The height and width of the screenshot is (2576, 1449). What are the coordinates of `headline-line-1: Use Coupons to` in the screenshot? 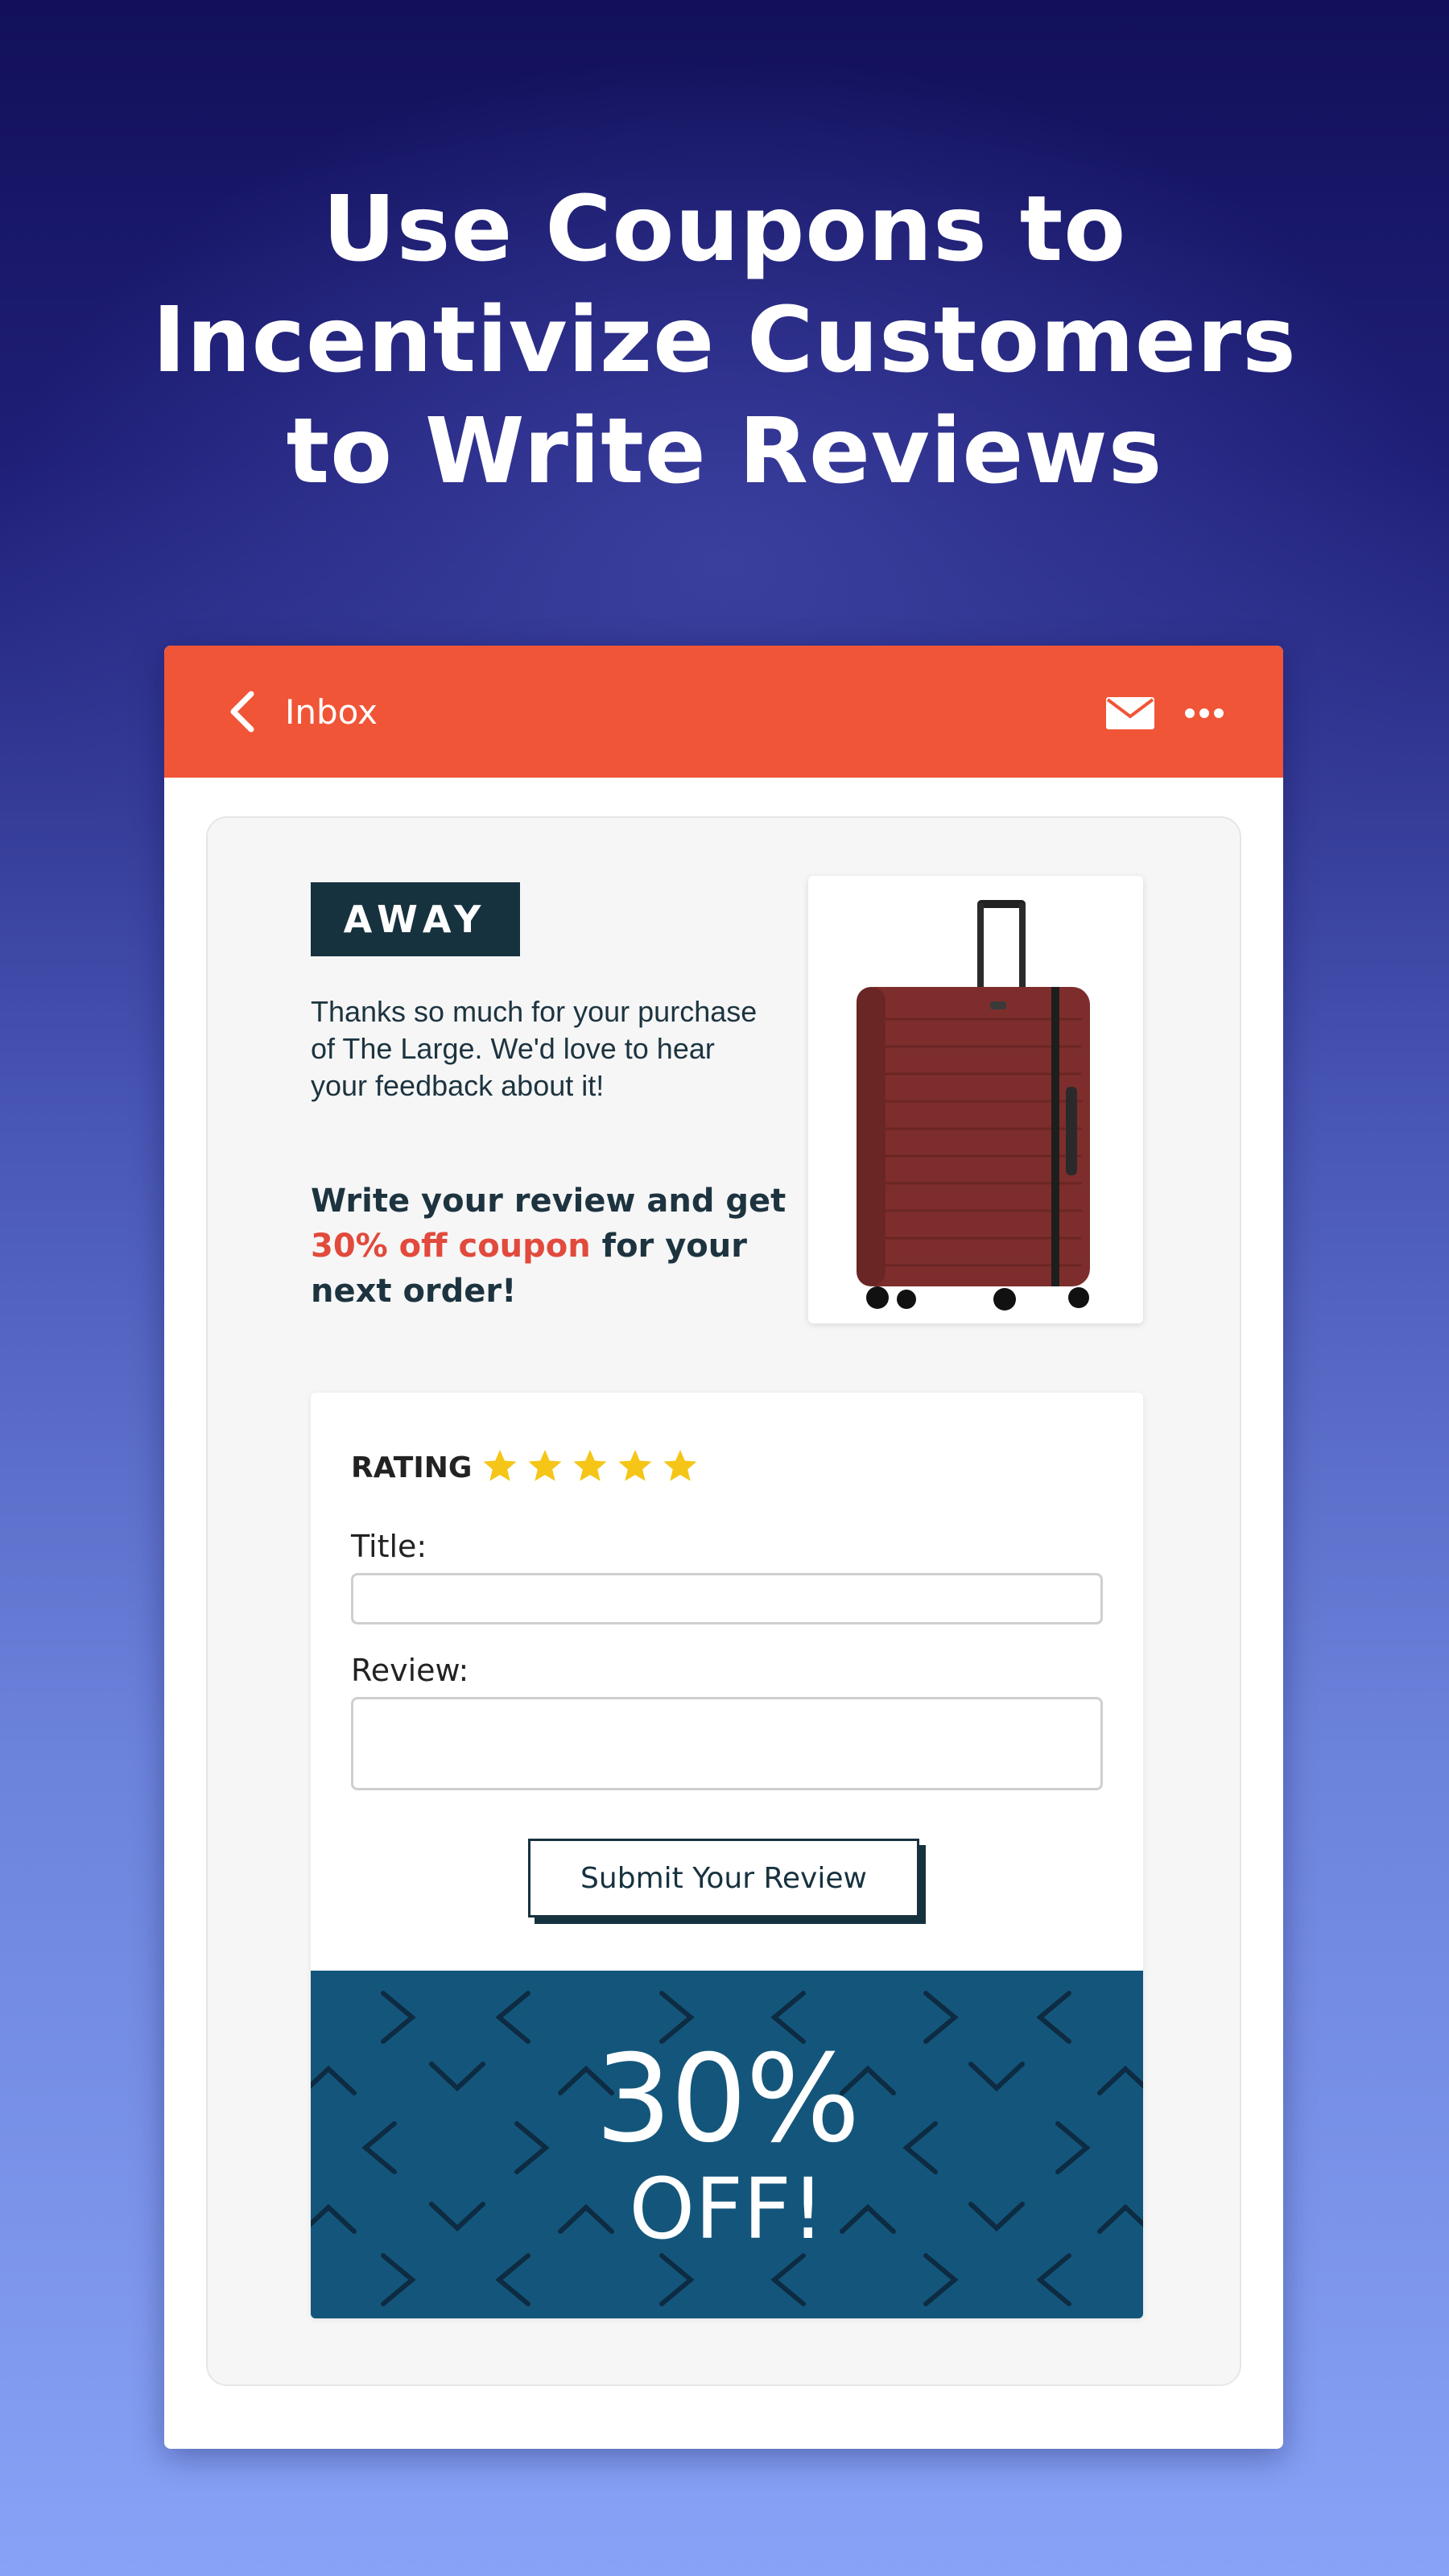 It's located at (724, 229).